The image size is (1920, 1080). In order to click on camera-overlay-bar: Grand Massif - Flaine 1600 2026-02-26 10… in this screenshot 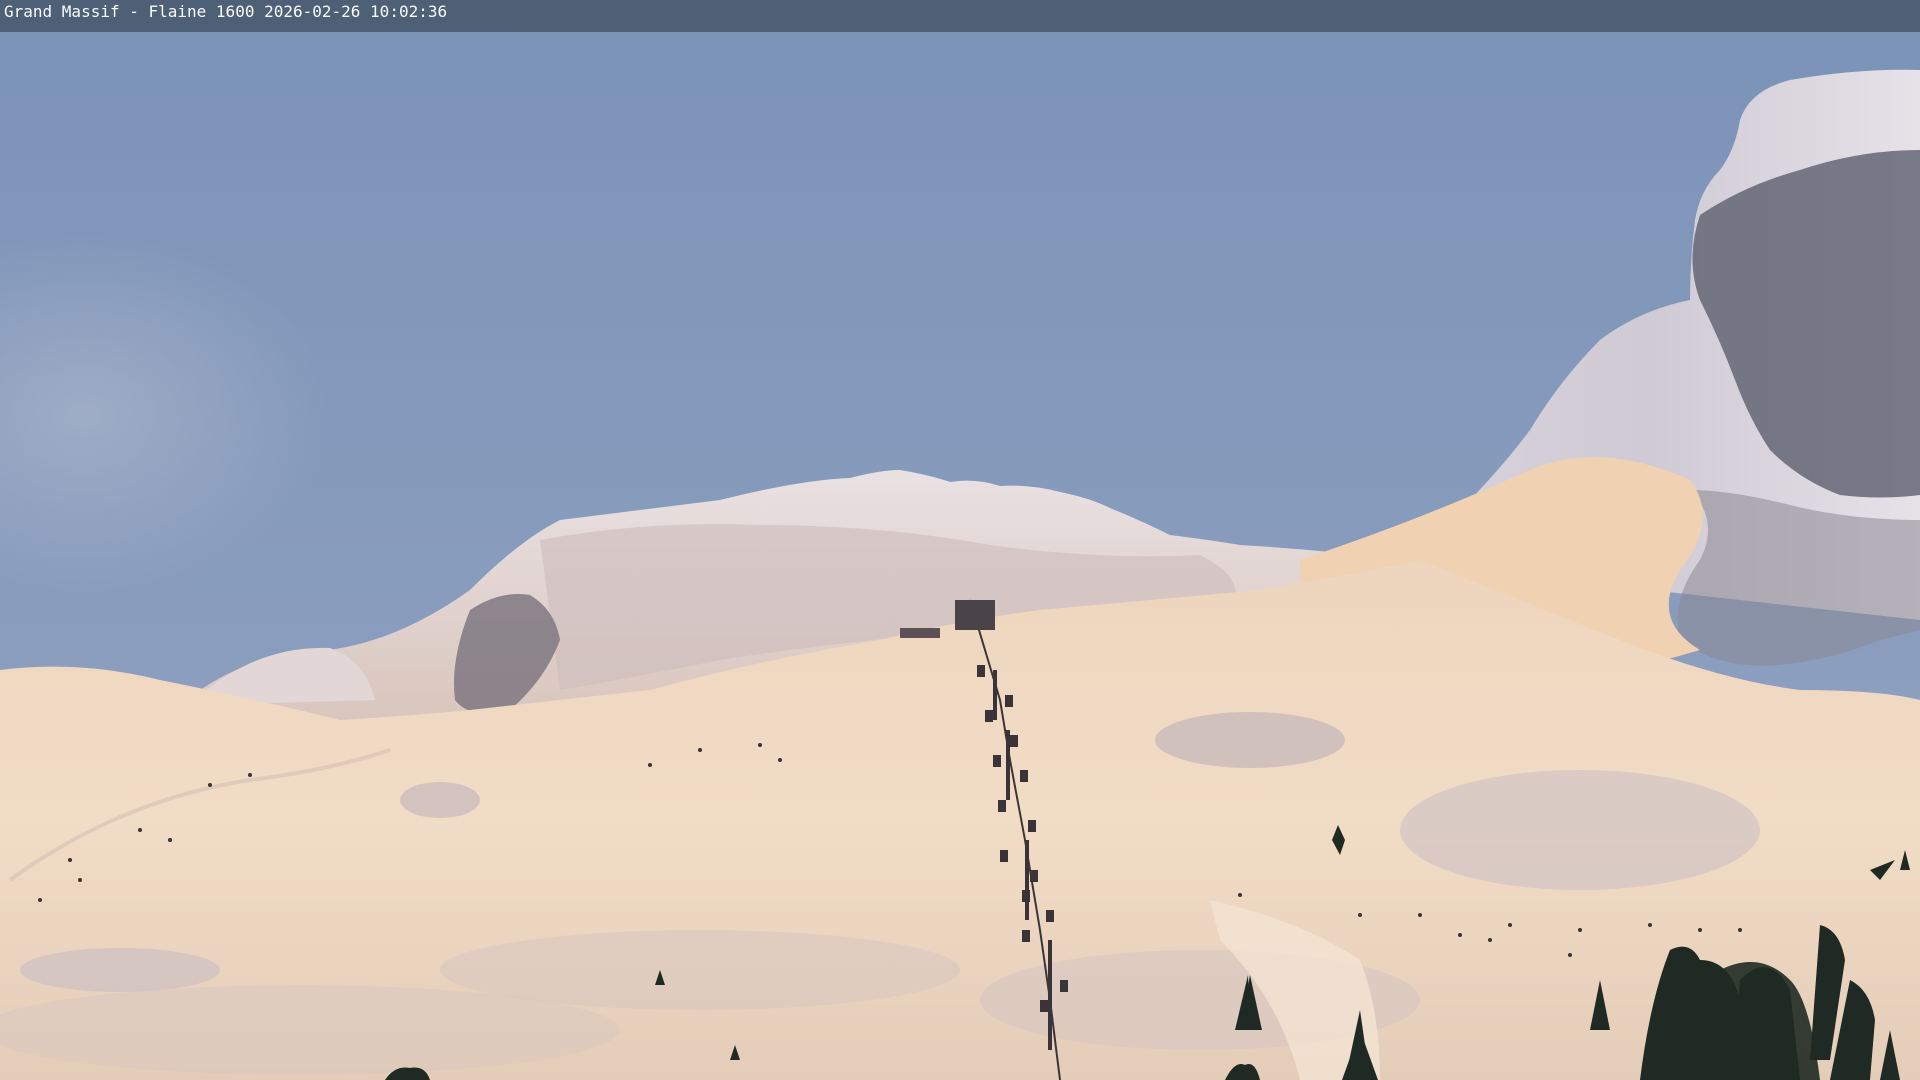, I will do `click(960, 16)`.